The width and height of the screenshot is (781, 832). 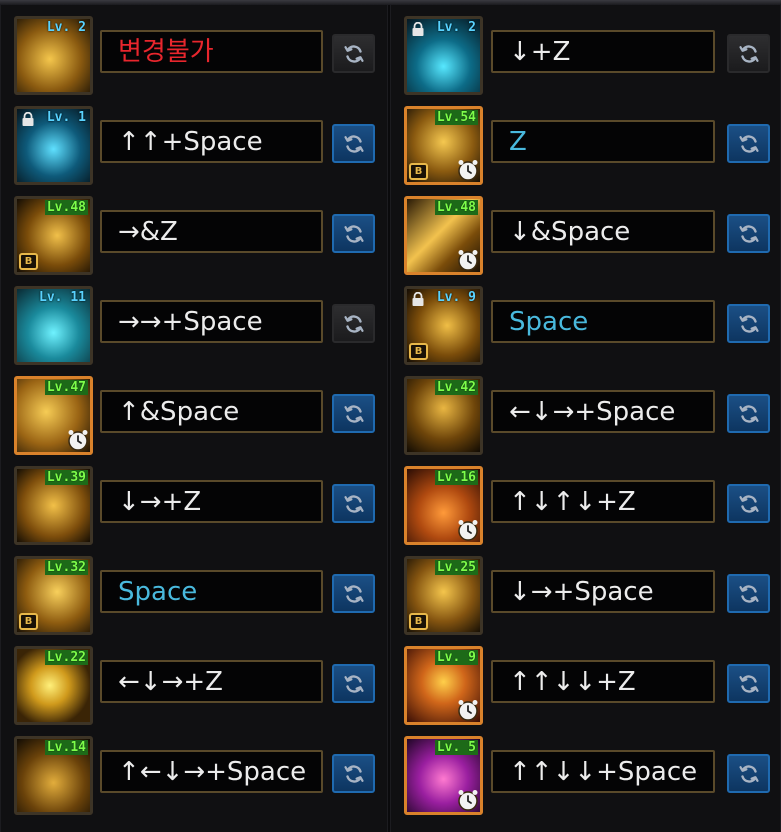 I want to click on command-field: ↑↑+Space, so click(x=211, y=141).